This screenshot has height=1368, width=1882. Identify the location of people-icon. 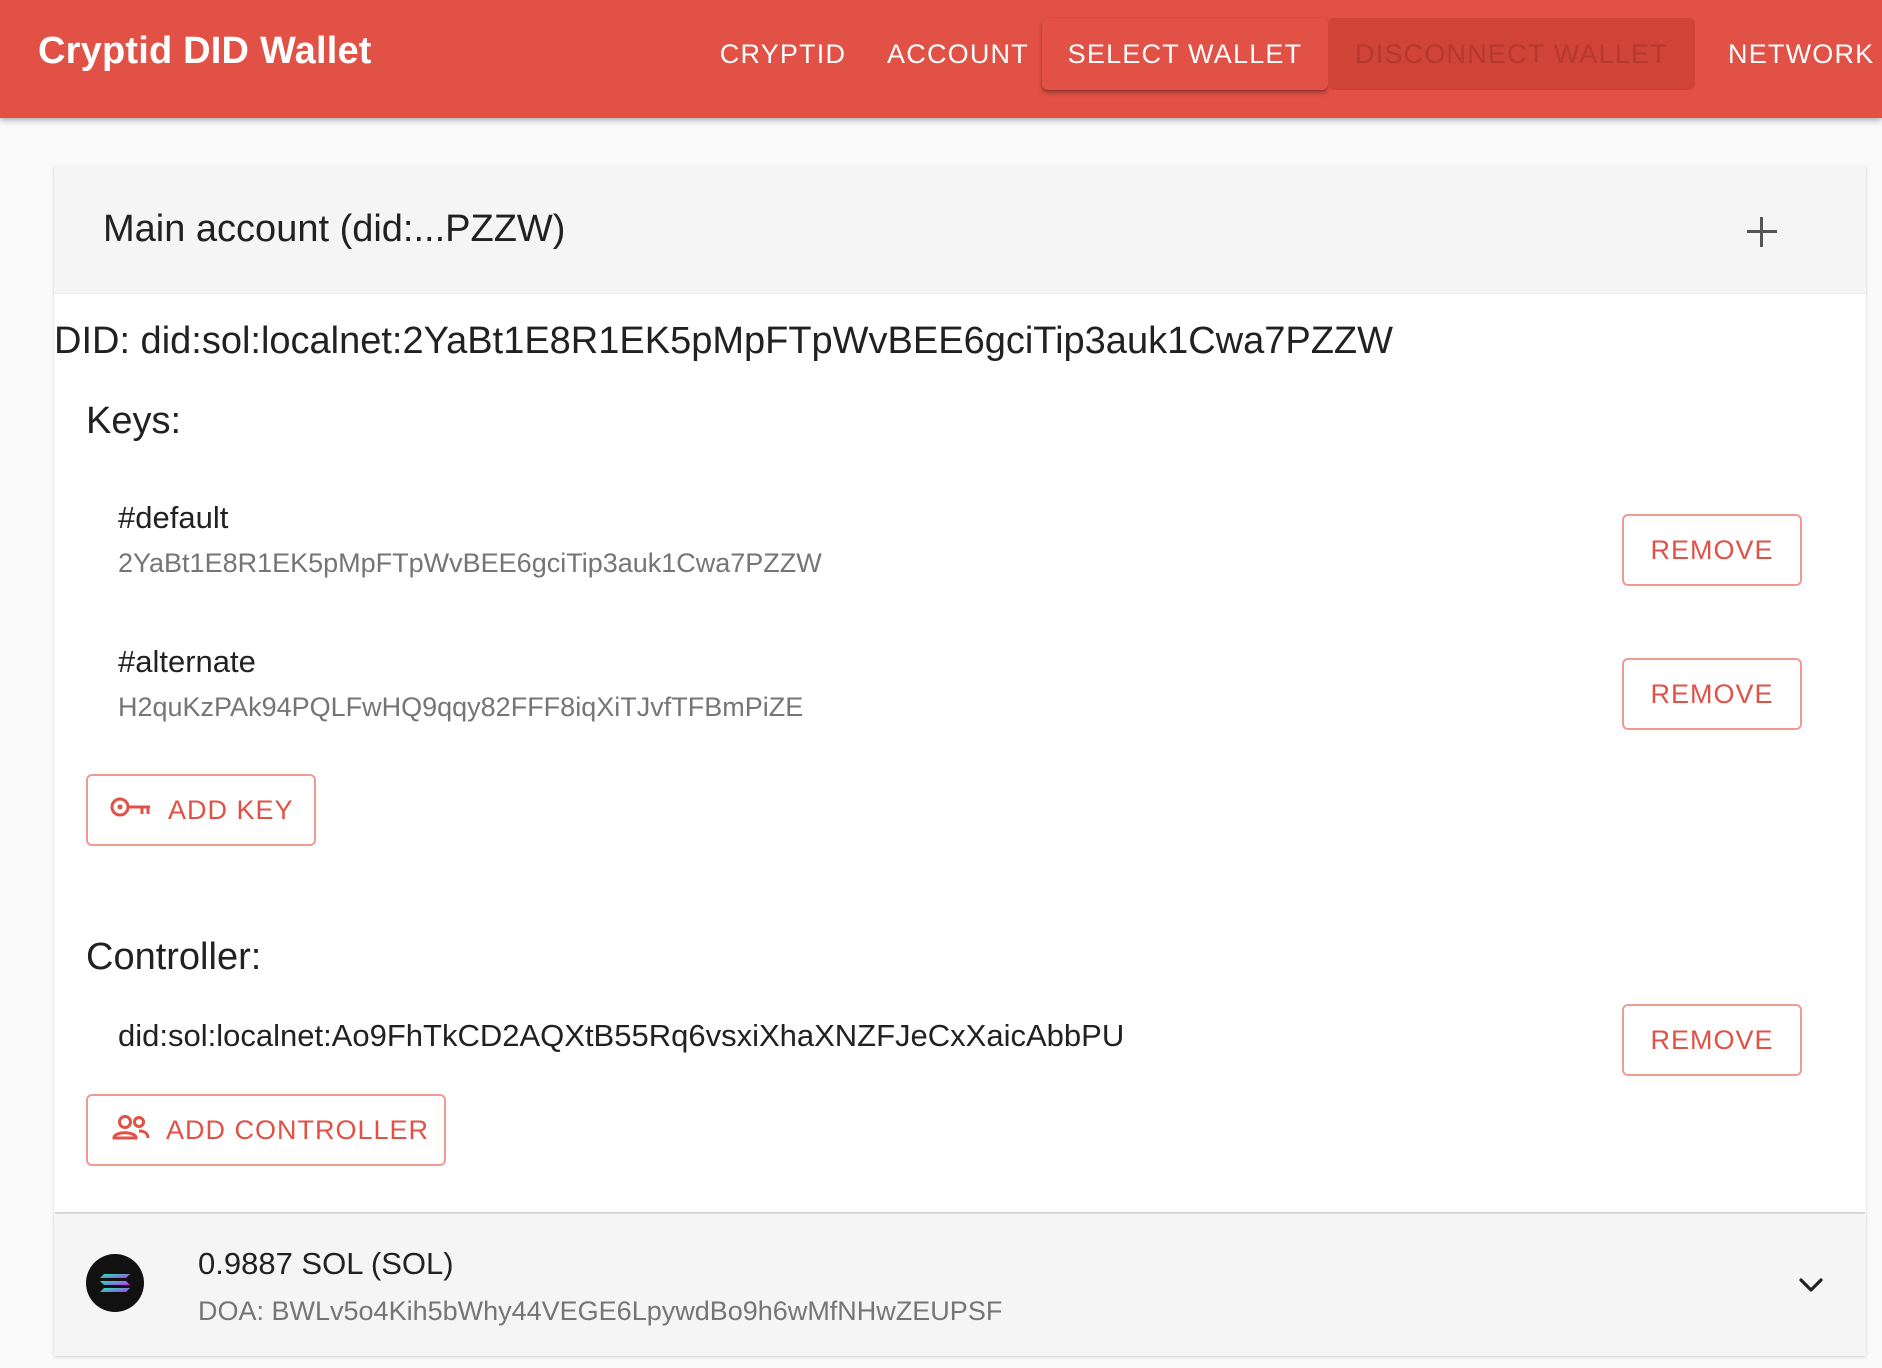
(131, 1130).